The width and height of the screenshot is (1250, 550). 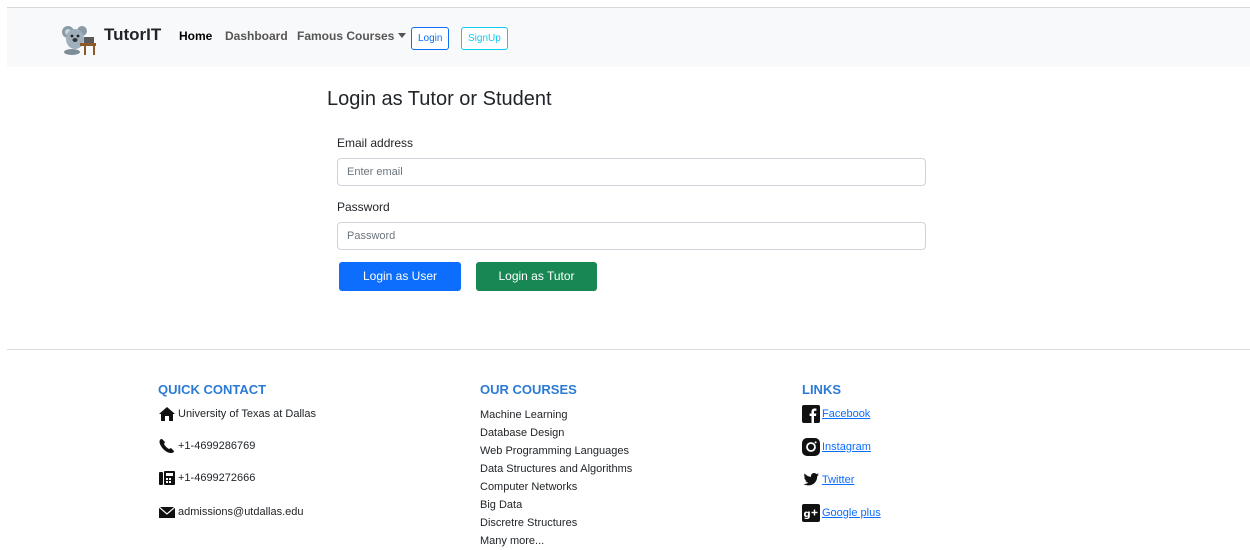 I want to click on twitter-icon, so click(x=811, y=480).